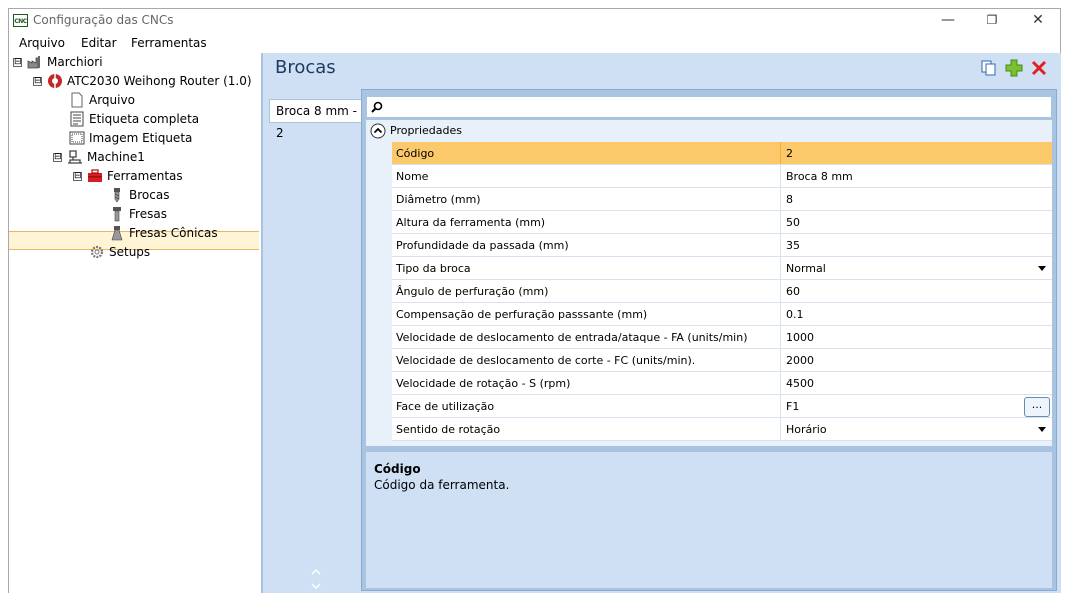 The width and height of the screenshot is (1069, 603). What do you see at coordinates (145, 176) in the screenshot?
I see `tree-label: Ferramentas` at bounding box center [145, 176].